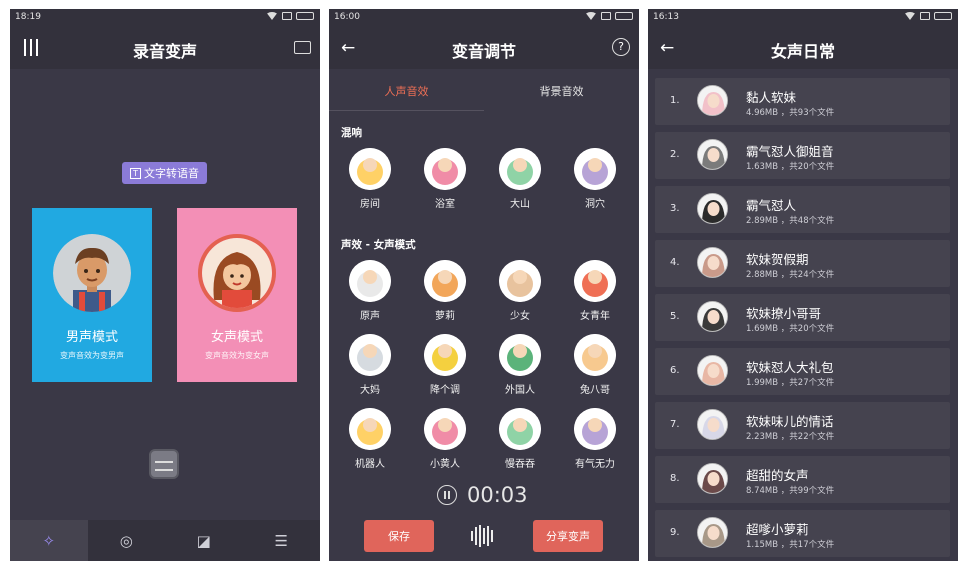 The height and width of the screenshot is (570, 967). I want to click on effect-cave: 洞穴, so click(595, 179).